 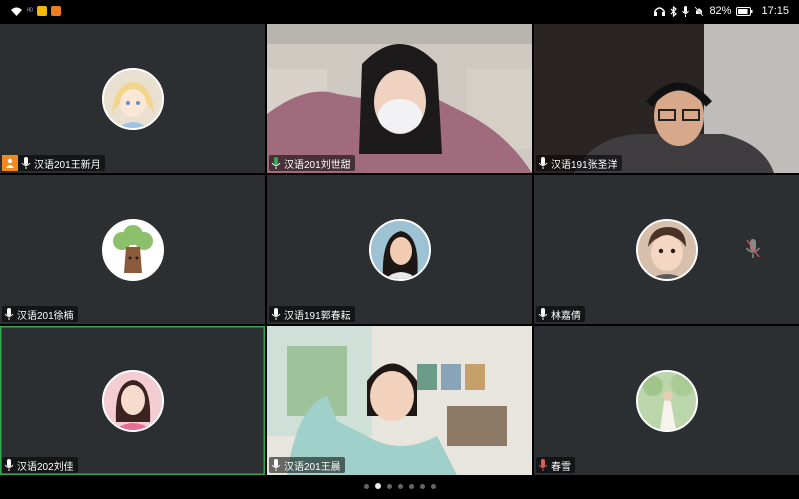 I want to click on participant-label: 林嘉倩, so click(x=560, y=314).